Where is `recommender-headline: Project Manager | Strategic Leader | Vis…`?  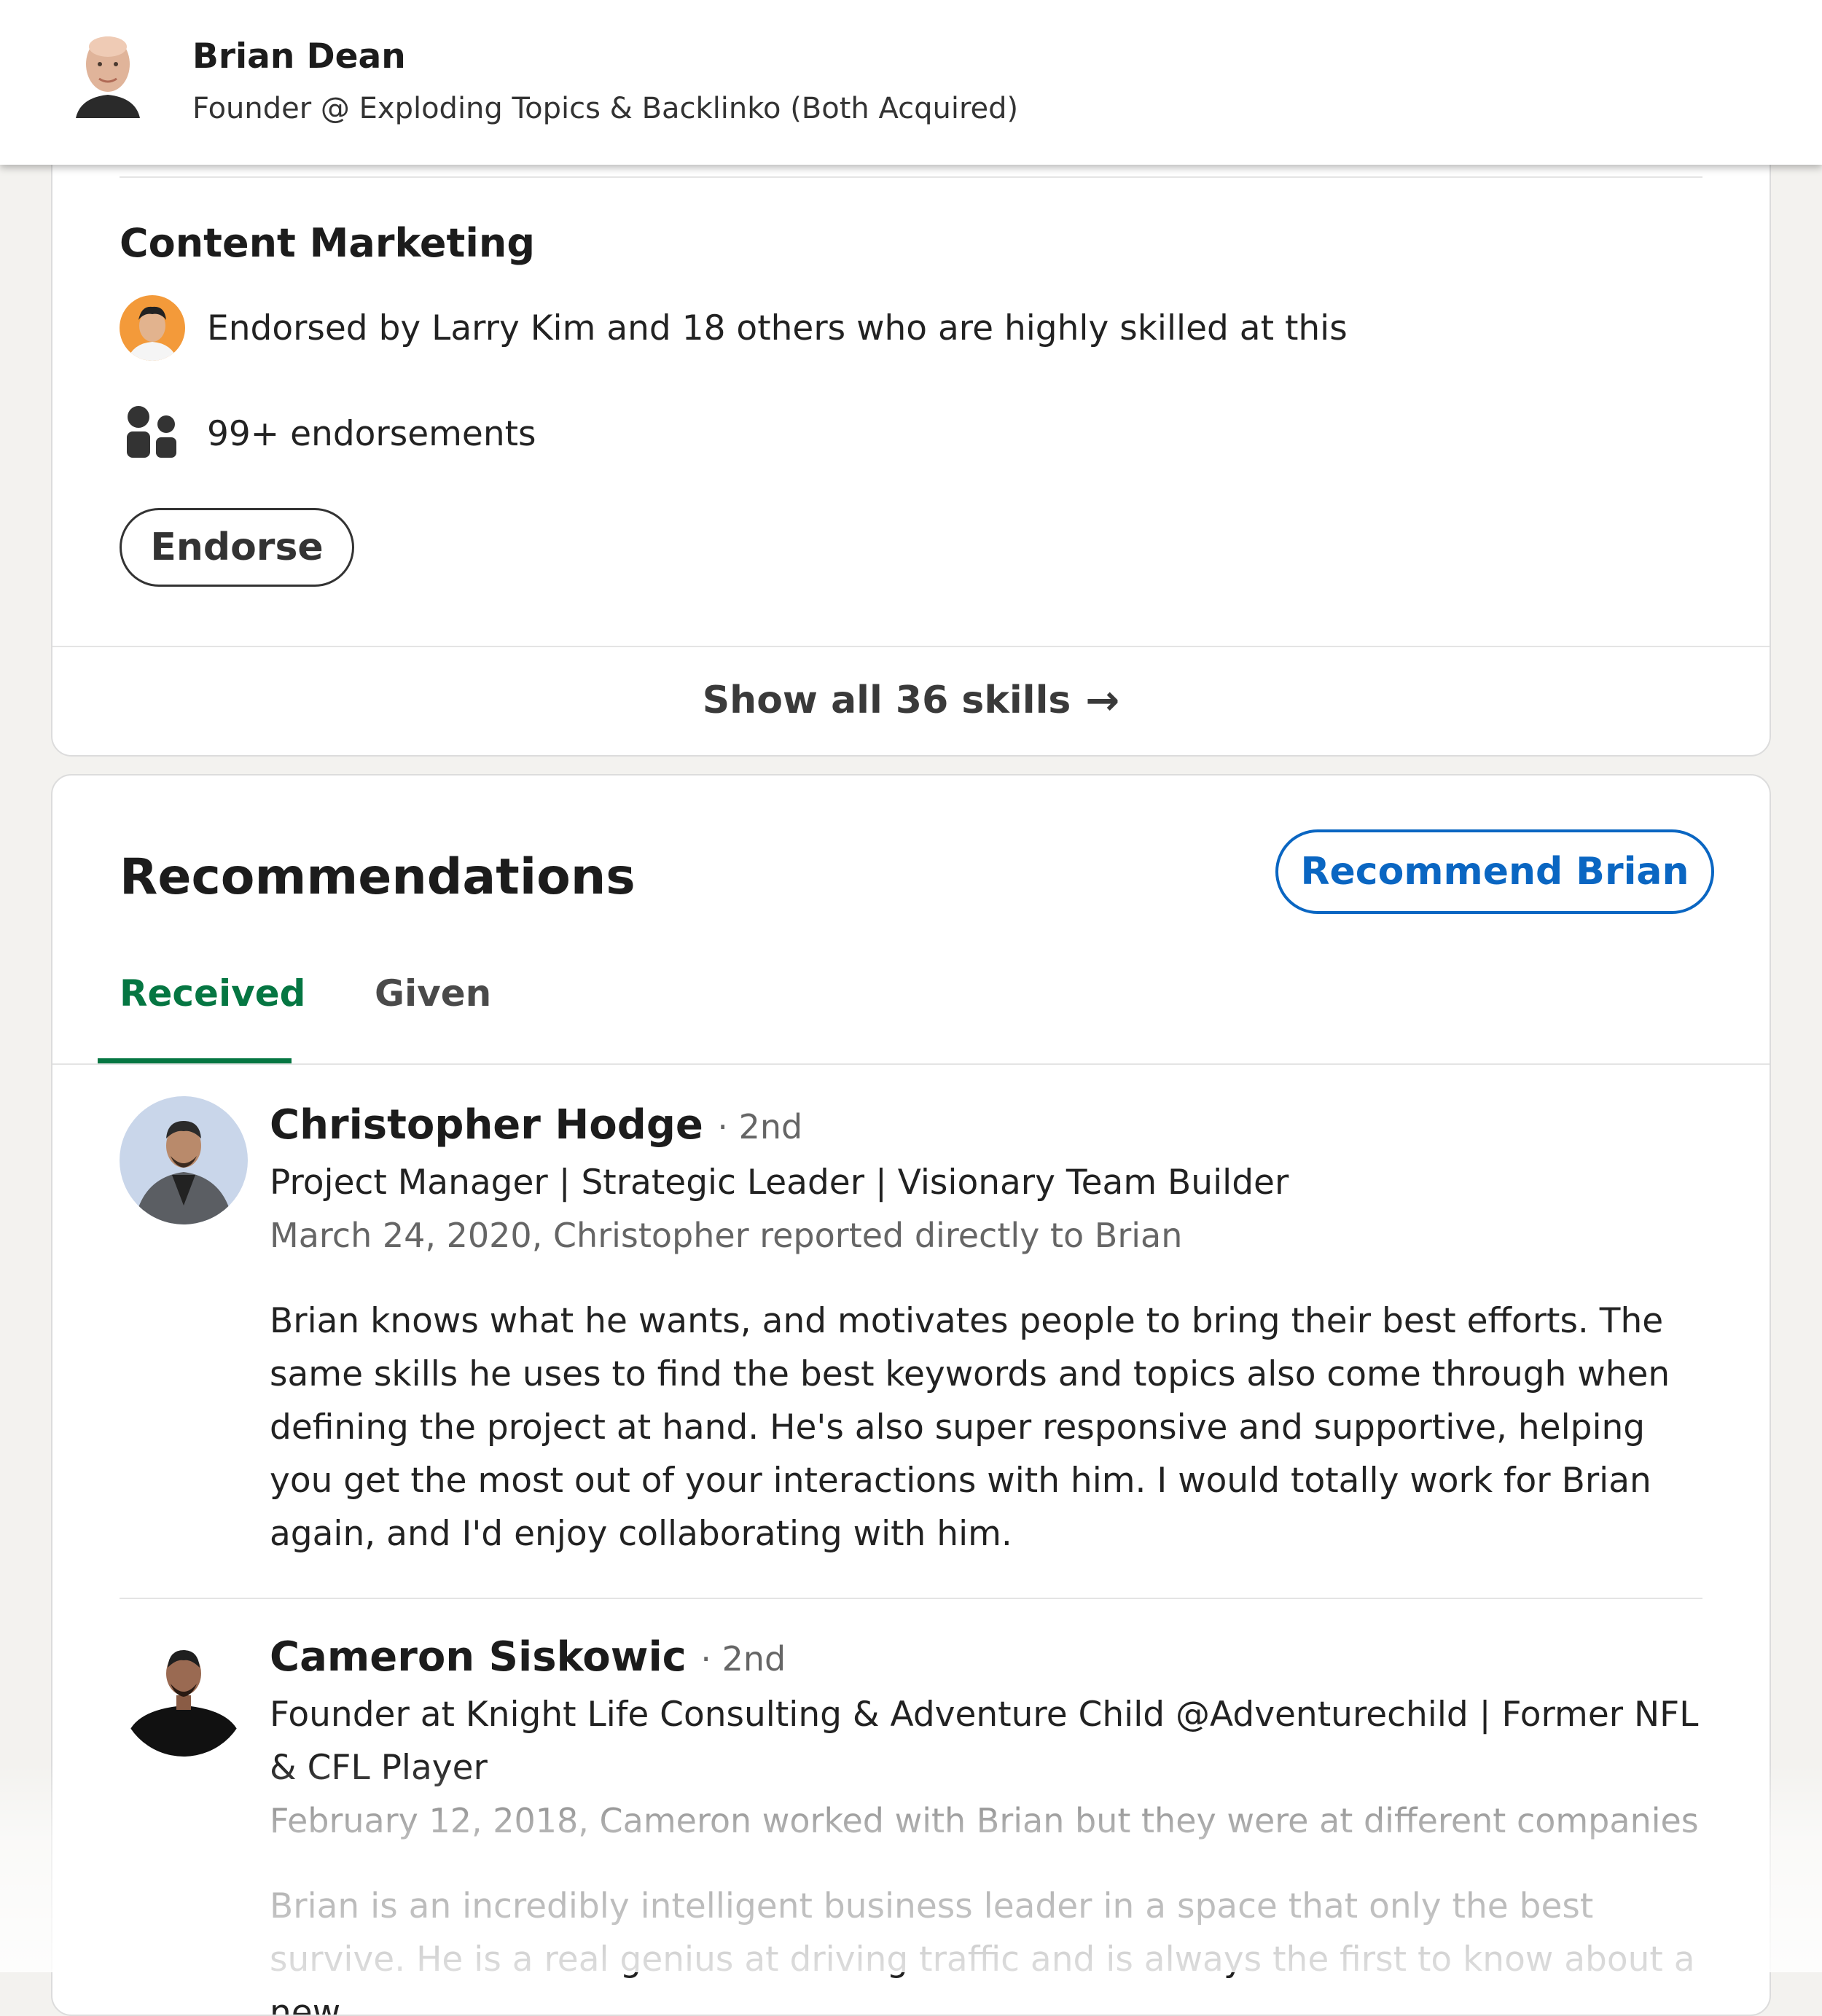 recommender-headline: Project Manager | Strategic Leader | Vis… is located at coordinates (779, 1183).